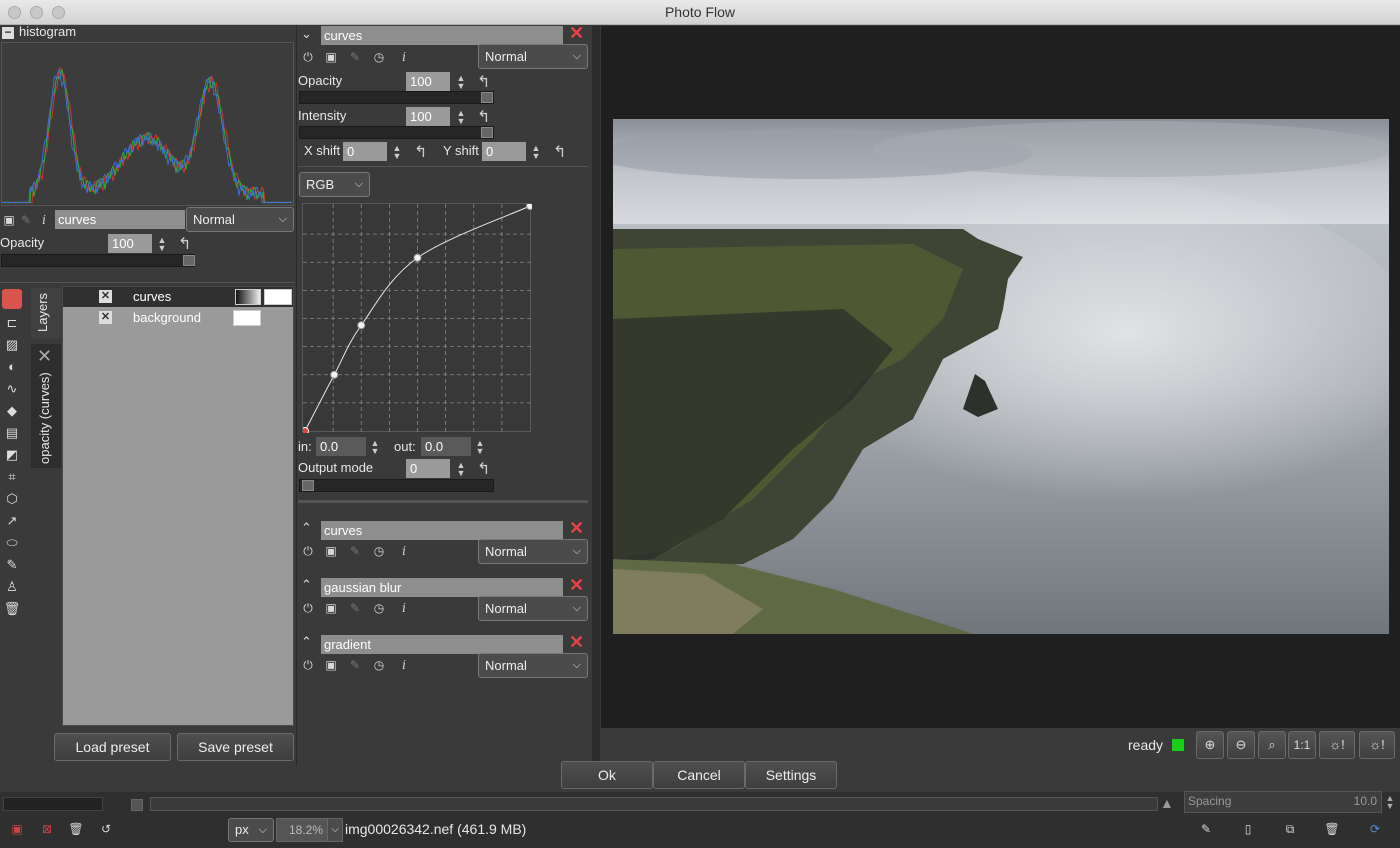 Image resolution: width=1400 pixels, height=848 pixels. Describe the element at coordinates (12, 477) in the screenshot. I see `crop-icon: ⌗` at that location.